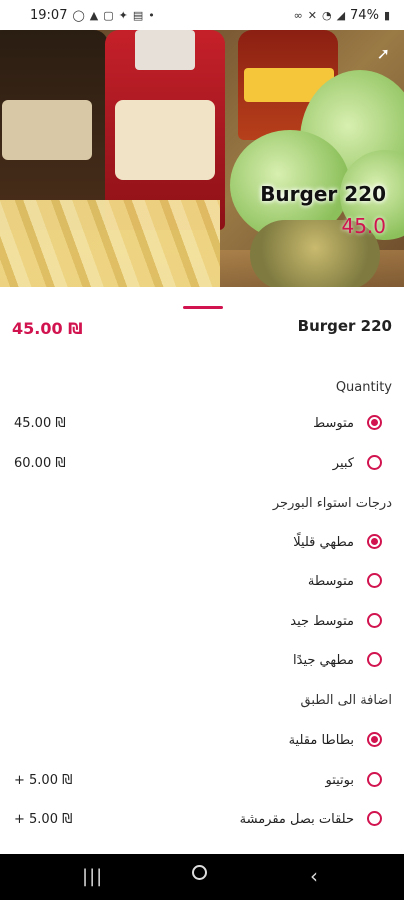  I want to click on mute-icon: ✕, so click(312, 15).